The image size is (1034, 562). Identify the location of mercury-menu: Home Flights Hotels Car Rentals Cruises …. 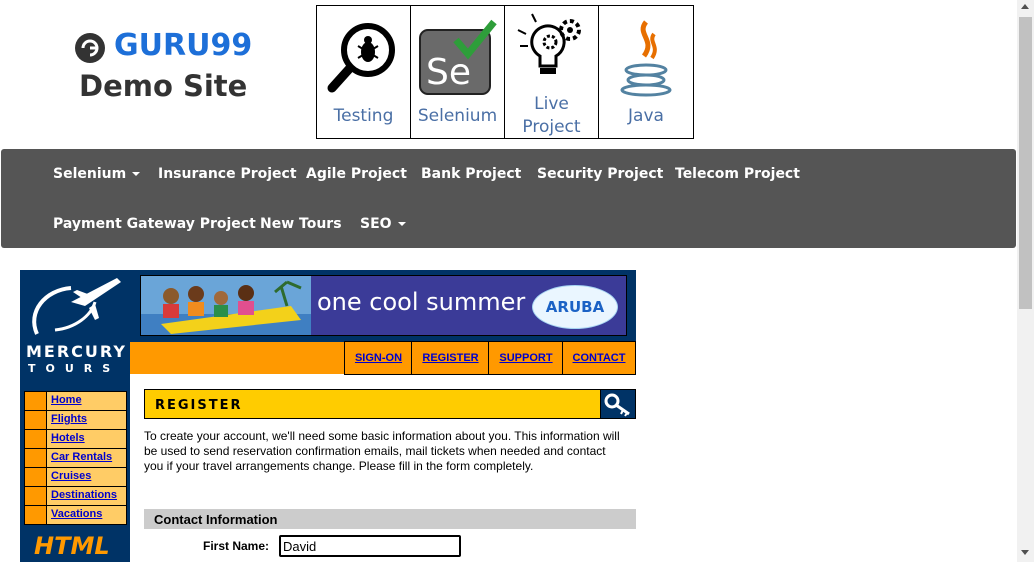
(75, 458).